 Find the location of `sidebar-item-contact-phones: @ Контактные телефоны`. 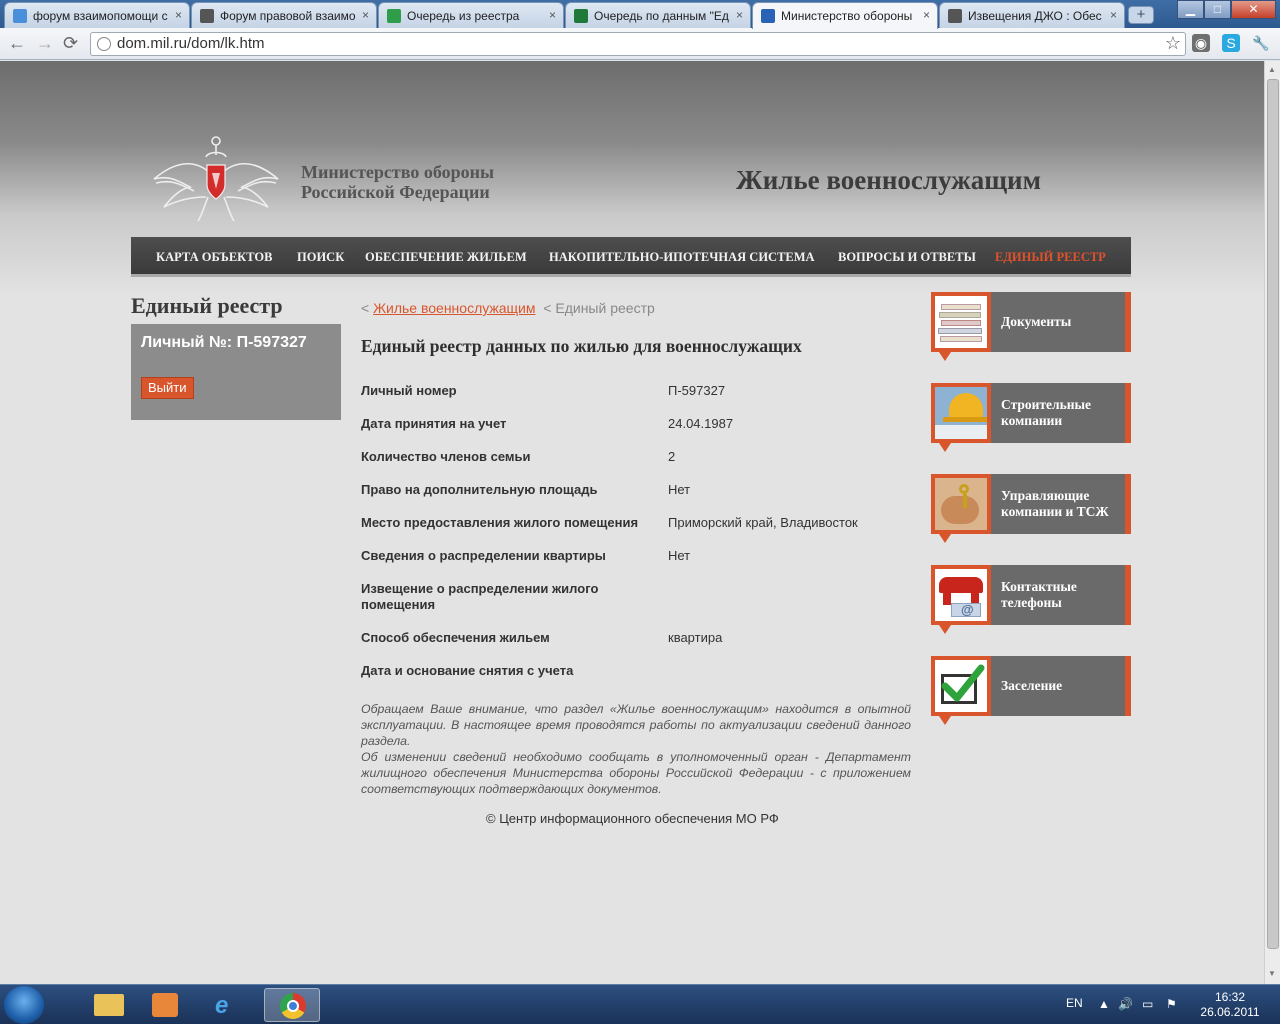

sidebar-item-contact-phones: @ Контактные телефоны is located at coordinates (1031, 599).